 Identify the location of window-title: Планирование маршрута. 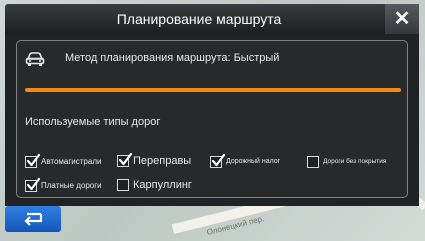
(199, 19).